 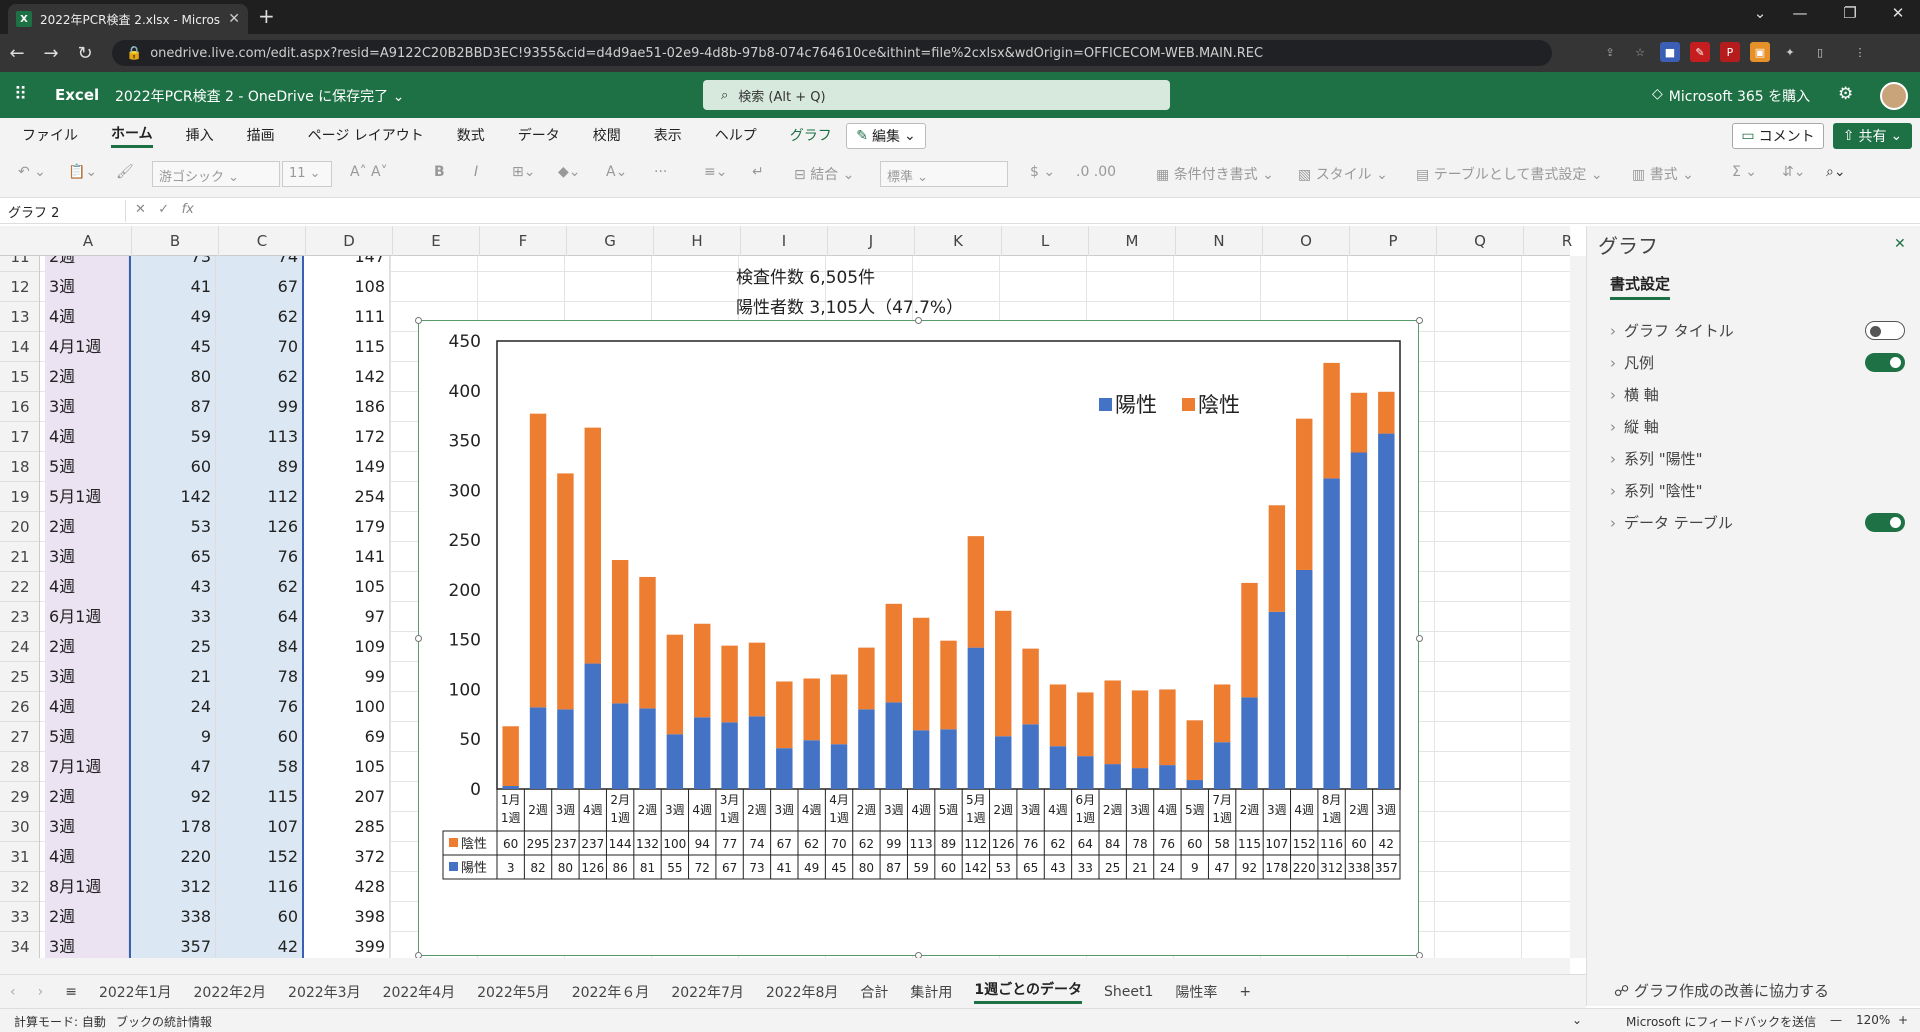 I want to click on cell-total: 109, so click(x=346, y=647).